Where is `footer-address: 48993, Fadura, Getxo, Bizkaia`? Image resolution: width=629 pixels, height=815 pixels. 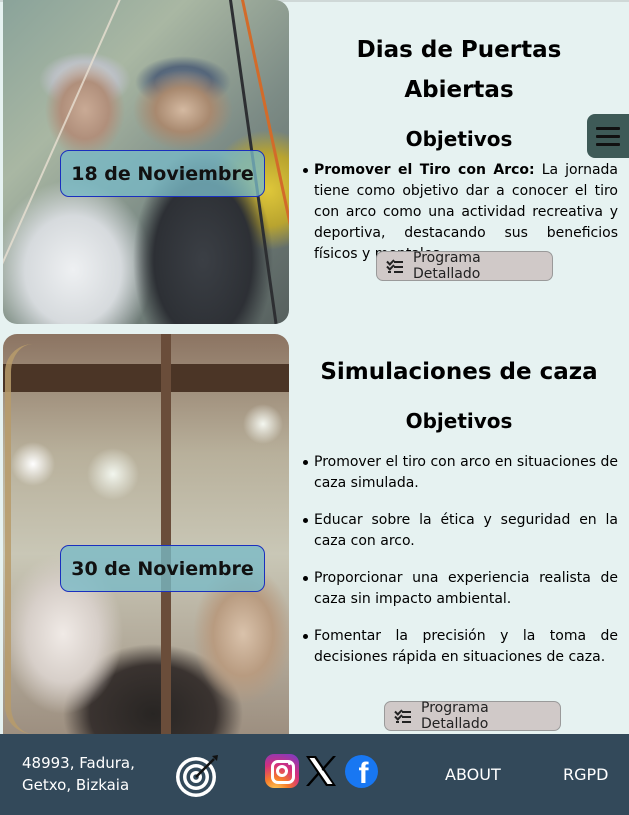 footer-address: 48993, Fadura, Getxo, Bizkaia is located at coordinates (78, 774).